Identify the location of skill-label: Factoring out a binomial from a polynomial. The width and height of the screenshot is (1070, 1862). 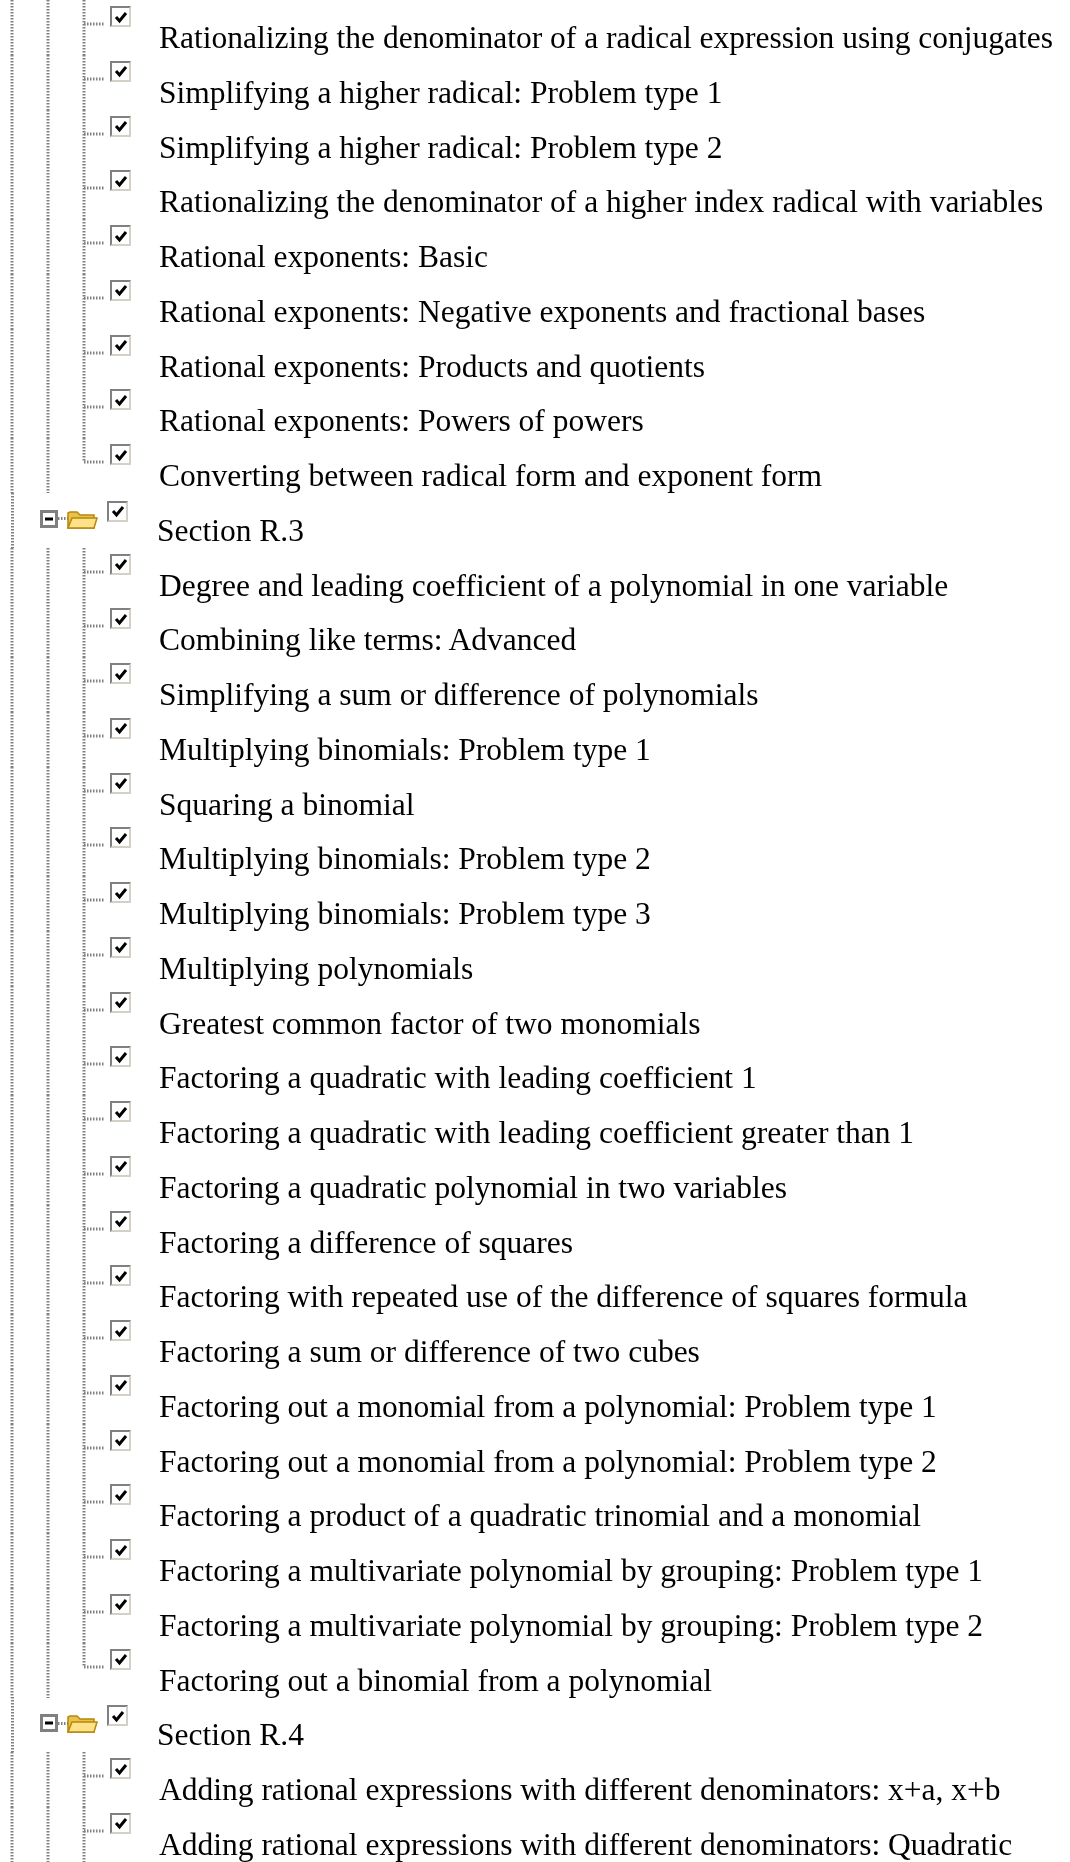
(435, 1680).